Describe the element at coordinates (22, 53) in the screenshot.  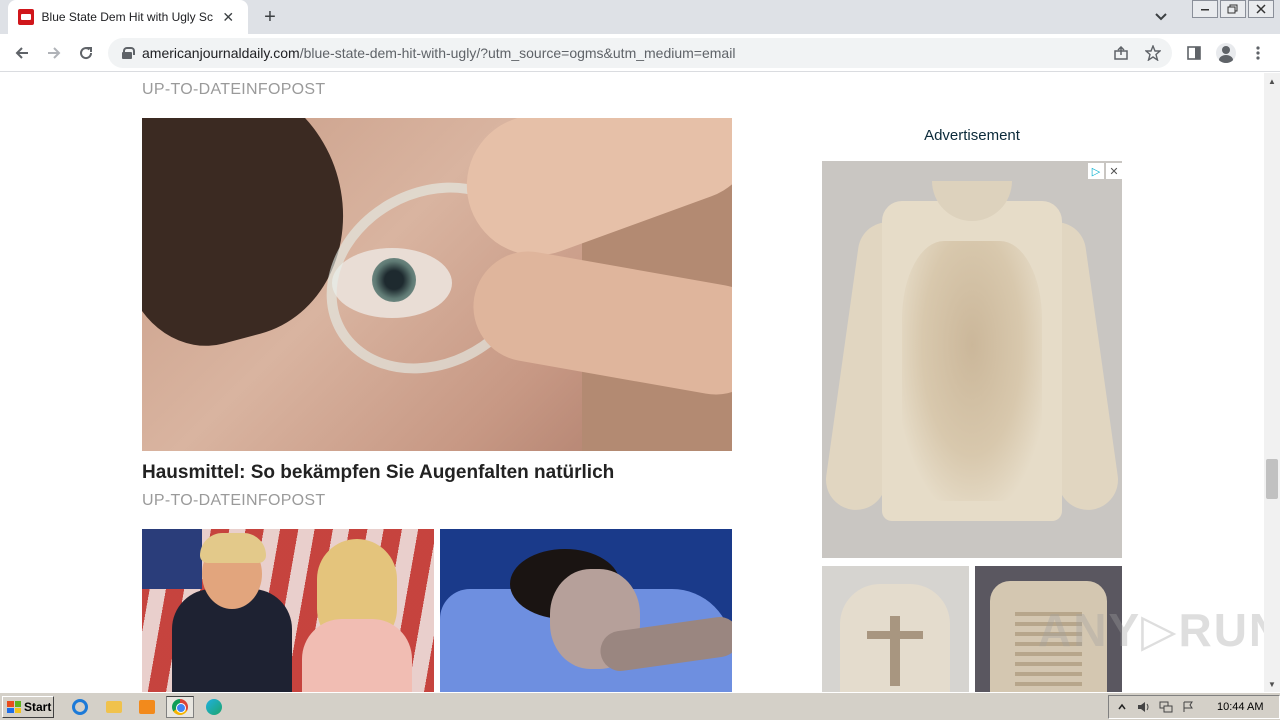
I see `back-arrow-icon` at that location.